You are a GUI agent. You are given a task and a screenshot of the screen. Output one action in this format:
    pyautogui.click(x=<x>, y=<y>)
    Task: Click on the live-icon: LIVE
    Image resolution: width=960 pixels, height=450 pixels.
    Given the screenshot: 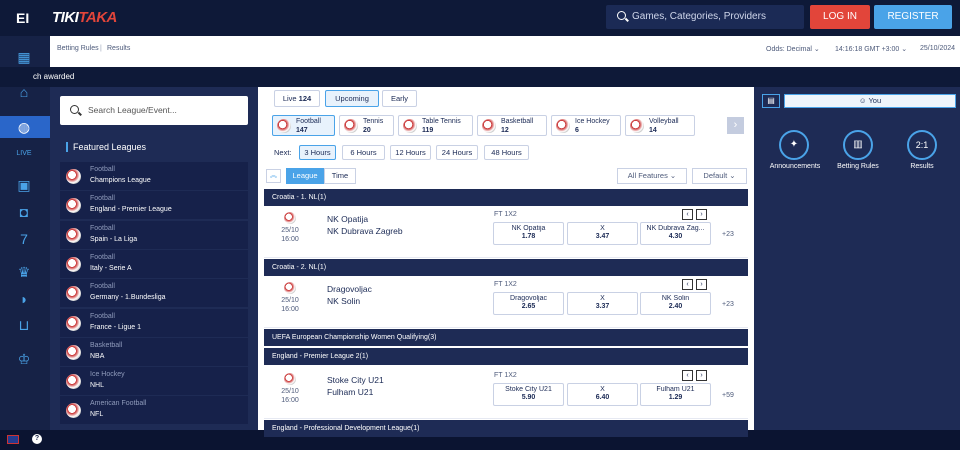 What is the action you would take?
    pyautogui.click(x=24, y=154)
    